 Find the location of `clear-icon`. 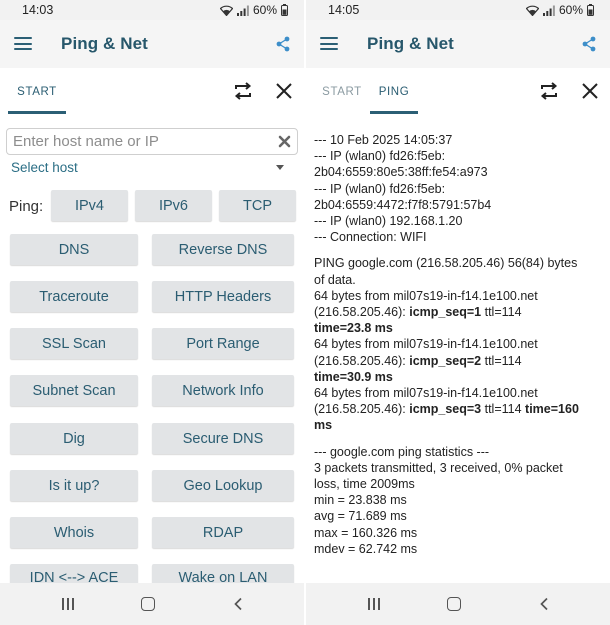

clear-icon is located at coordinates (284, 141).